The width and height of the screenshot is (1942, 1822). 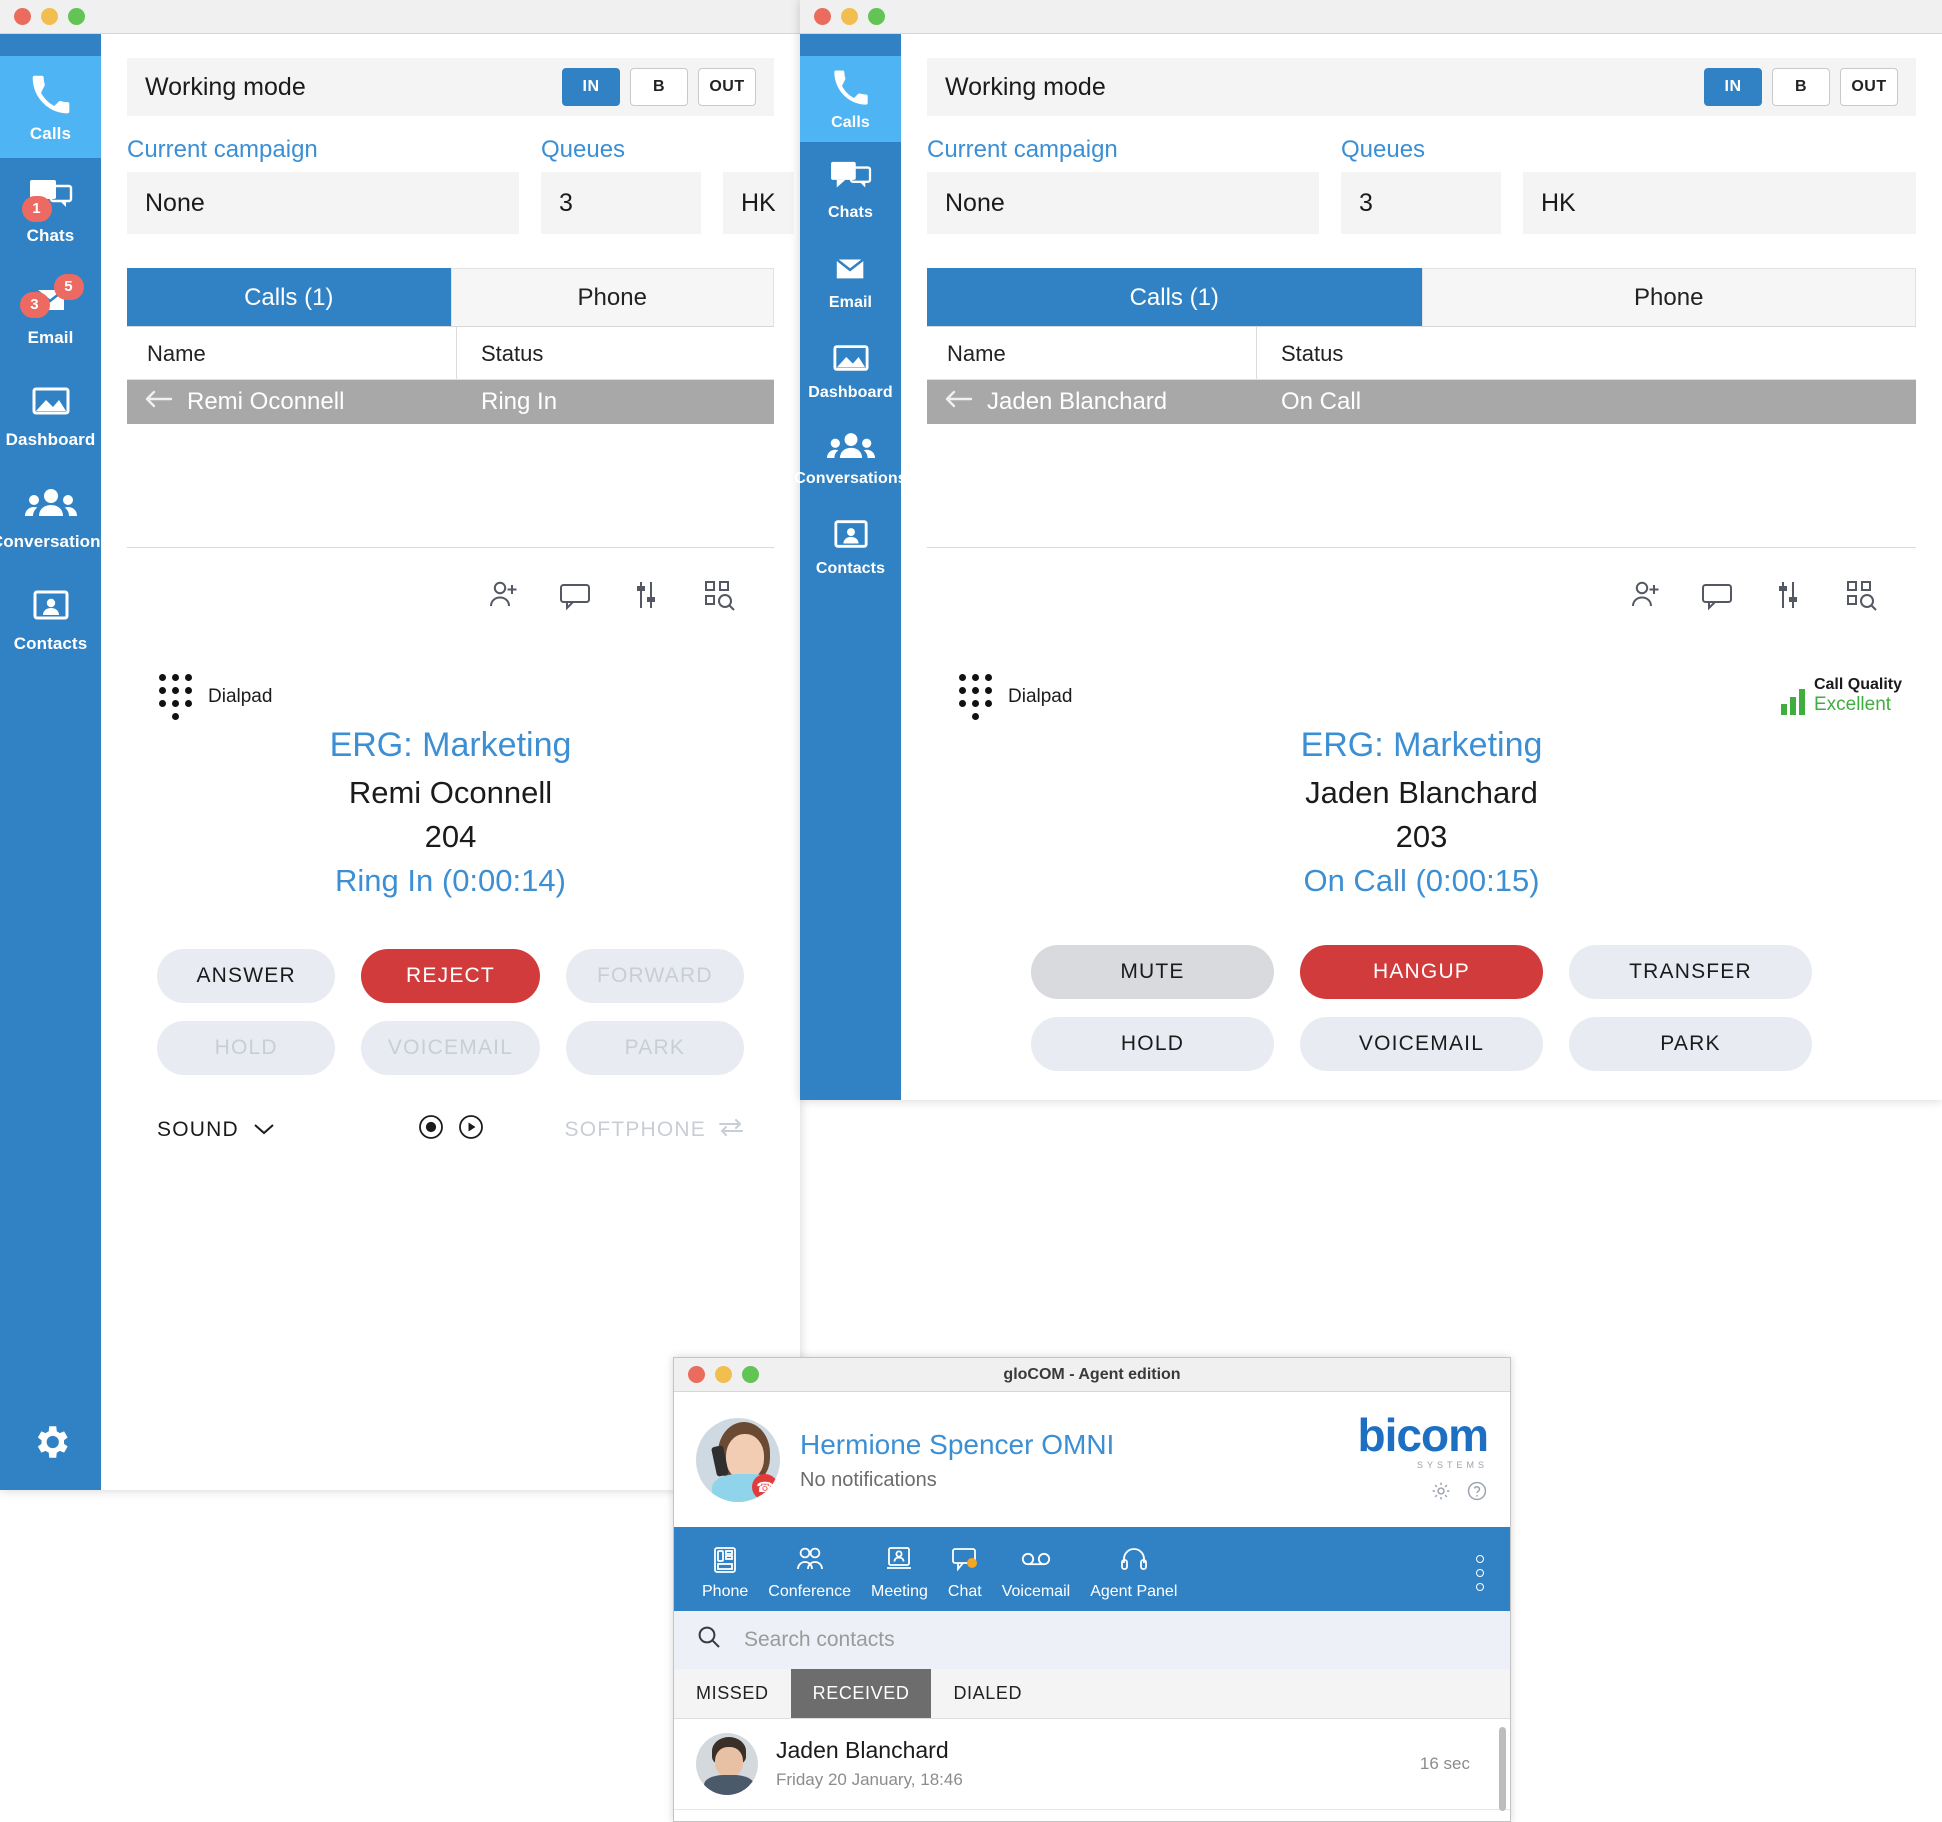 I want to click on hold-button: HOLD, so click(x=1152, y=1044).